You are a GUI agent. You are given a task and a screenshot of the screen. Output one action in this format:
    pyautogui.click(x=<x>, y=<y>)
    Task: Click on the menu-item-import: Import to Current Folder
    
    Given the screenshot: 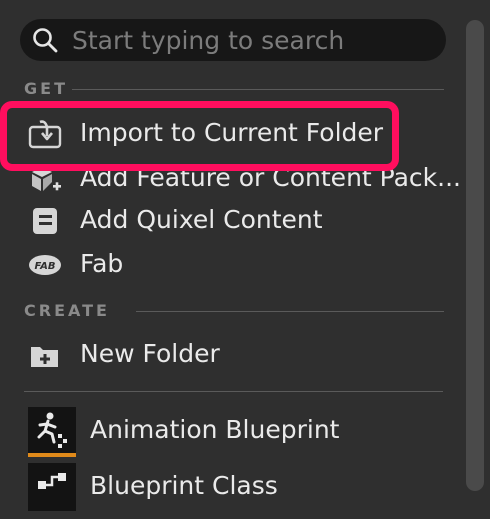 What is the action you would take?
    pyautogui.click(x=235, y=134)
    